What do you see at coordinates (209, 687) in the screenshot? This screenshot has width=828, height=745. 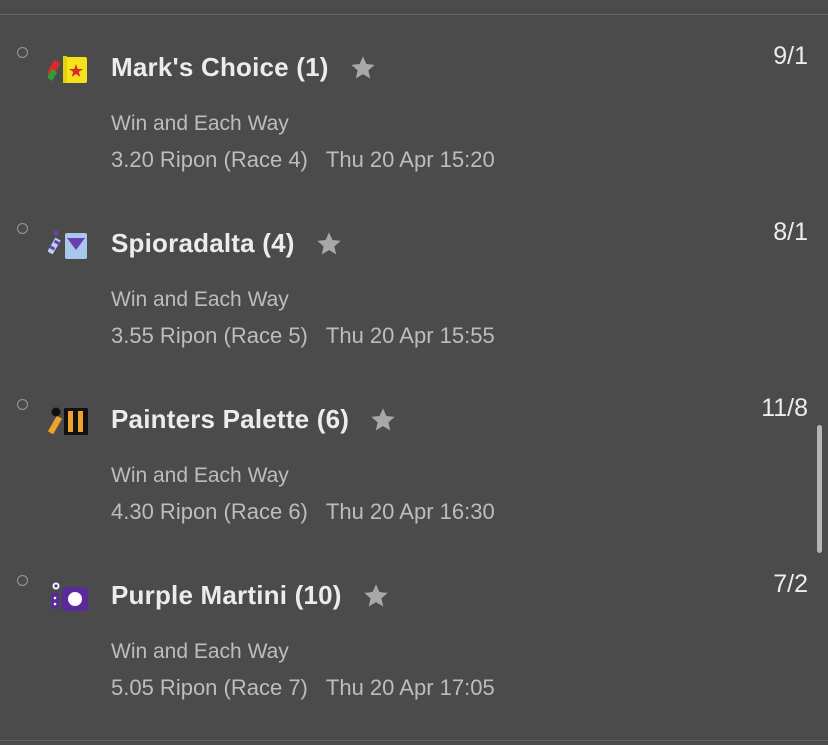 I see `race-name: 5.05 Ripon (Race 7)` at bounding box center [209, 687].